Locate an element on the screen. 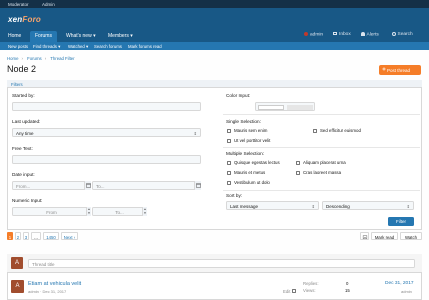 The image size is (429, 300). page-link-last: 1450 is located at coordinates (51, 236).